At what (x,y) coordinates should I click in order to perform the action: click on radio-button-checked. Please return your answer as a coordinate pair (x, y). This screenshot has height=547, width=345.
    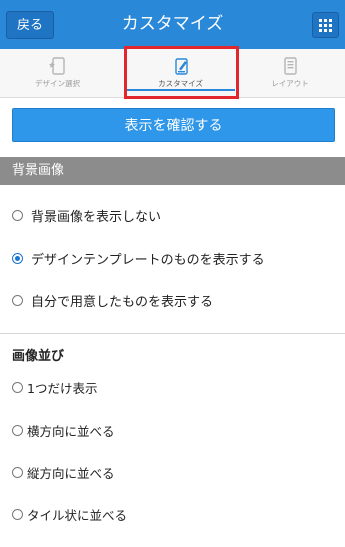
    Looking at the image, I should click on (17, 258).